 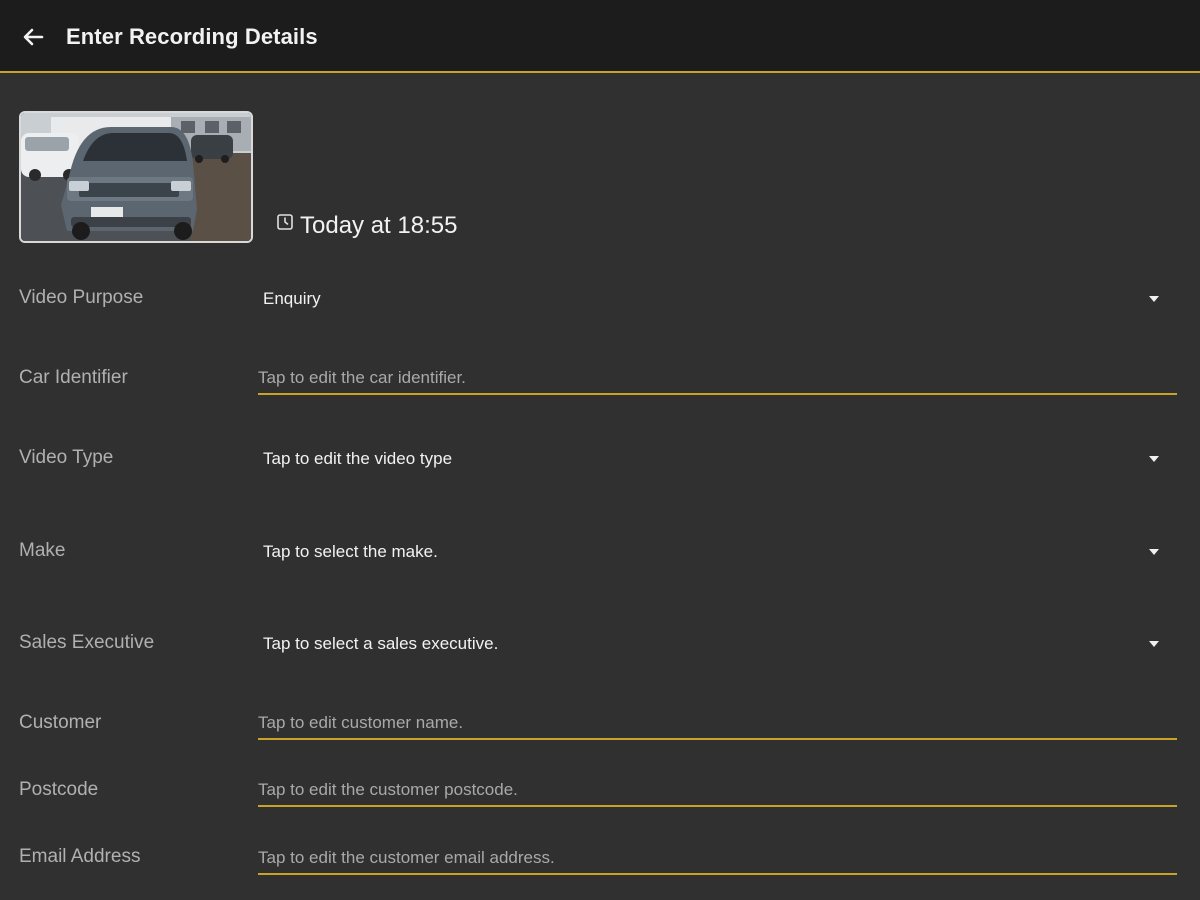 I want to click on customer-field, so click(x=717, y=724).